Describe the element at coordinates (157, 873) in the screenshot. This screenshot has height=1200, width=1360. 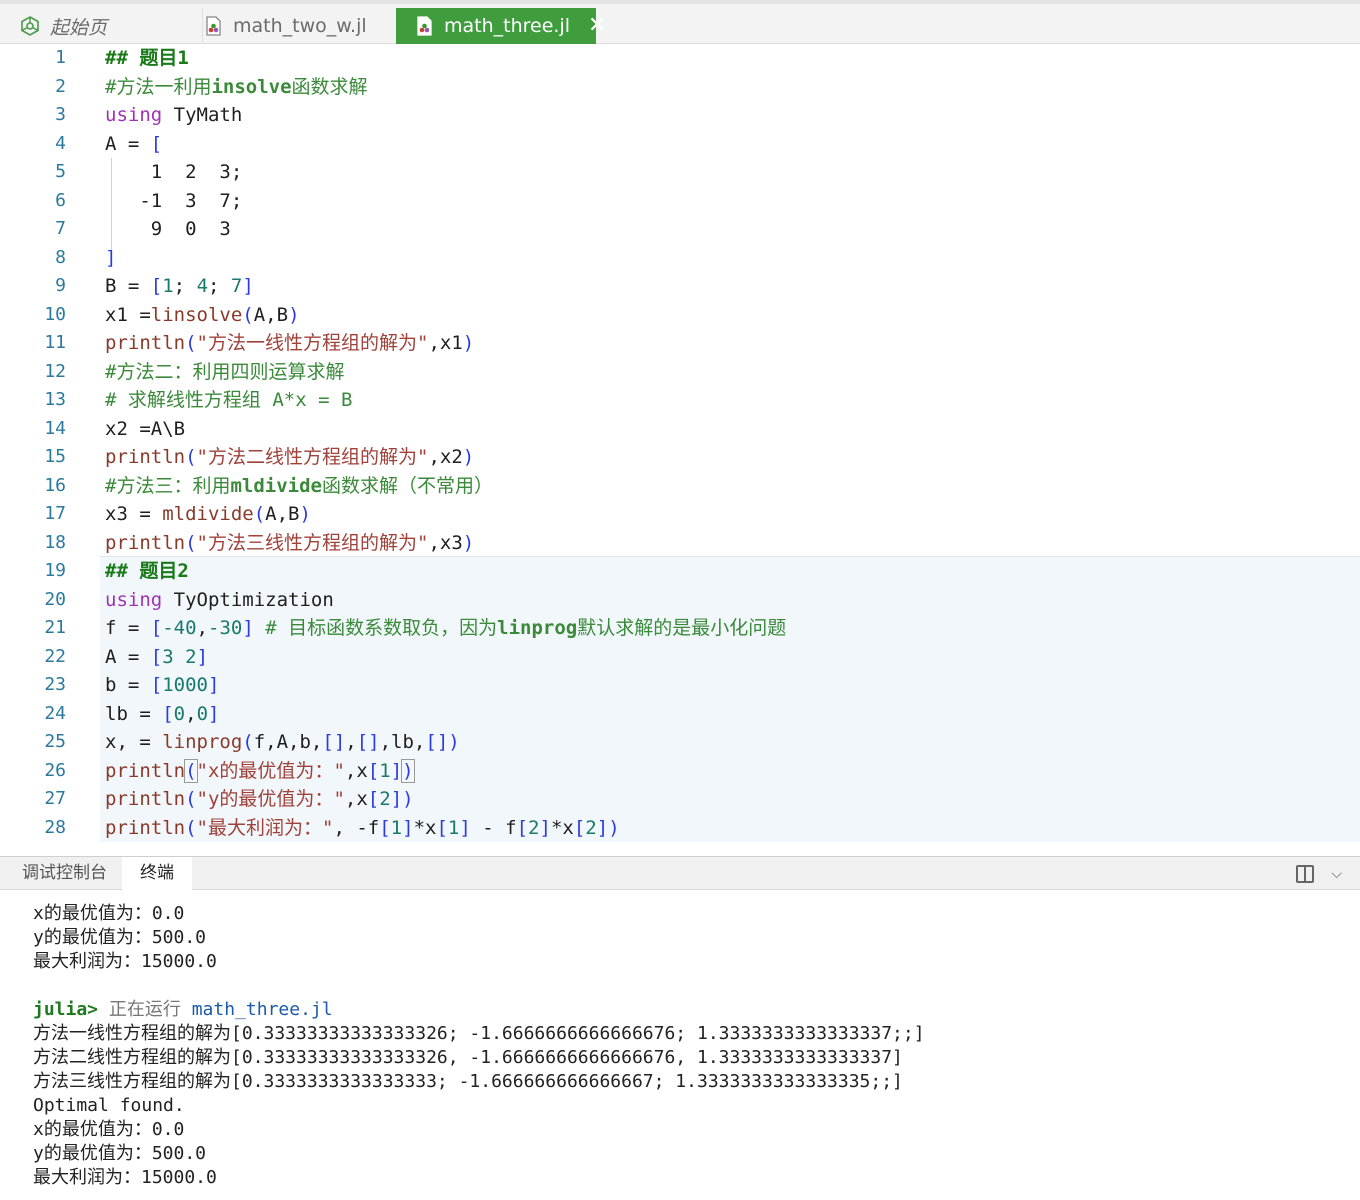
I see `tab-terminal: 终端` at that location.